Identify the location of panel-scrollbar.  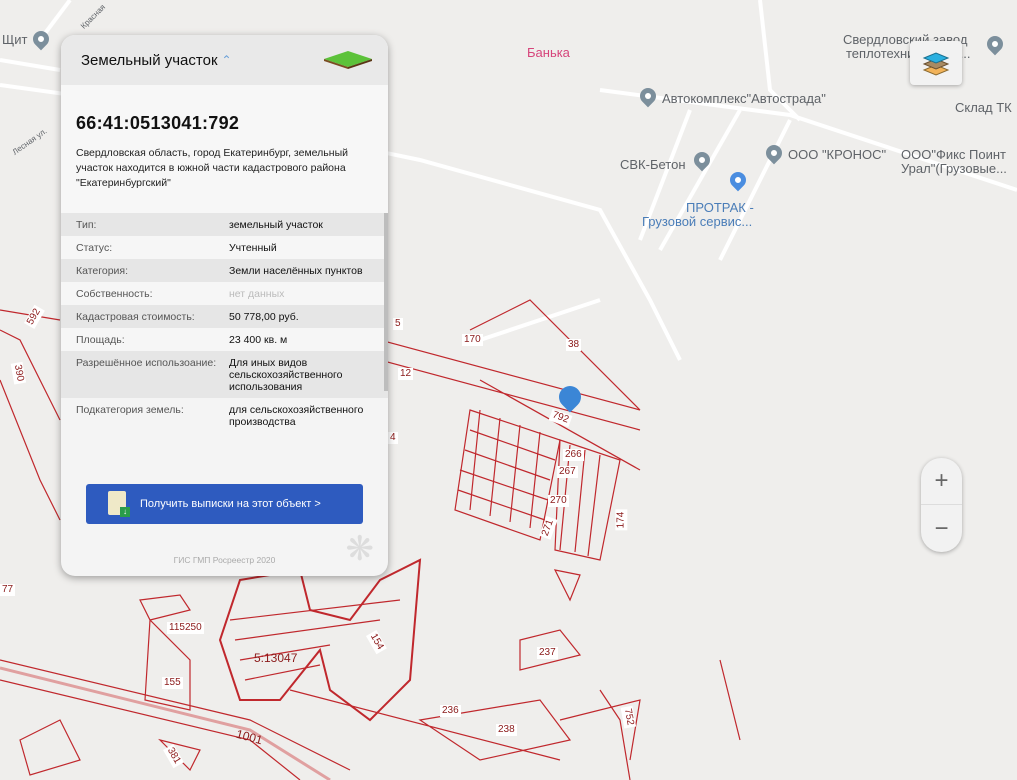
(386, 302).